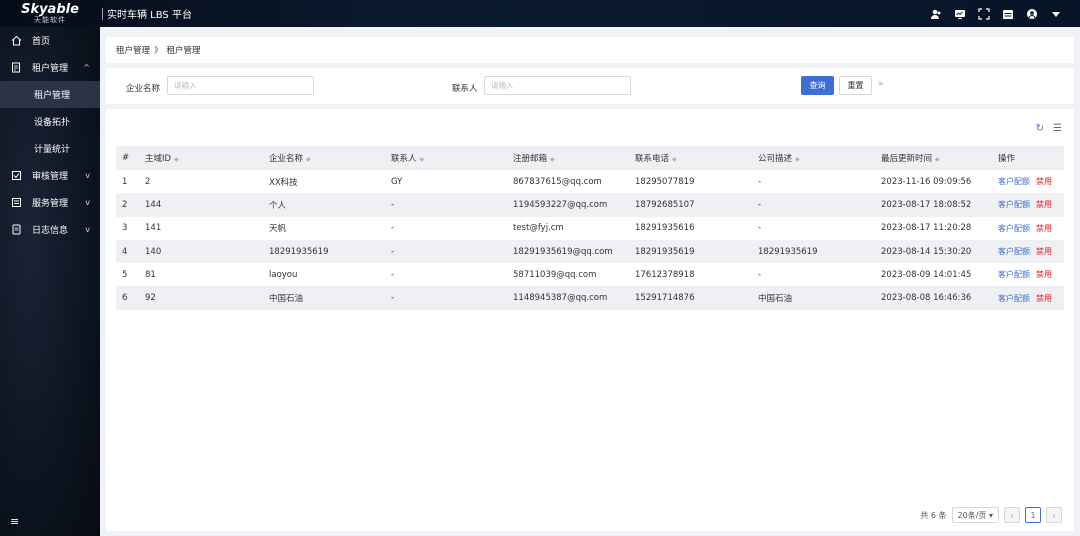  Describe the element at coordinates (568, 205) in the screenshot. I see `cell-email: 1194593227@qq.com` at that location.